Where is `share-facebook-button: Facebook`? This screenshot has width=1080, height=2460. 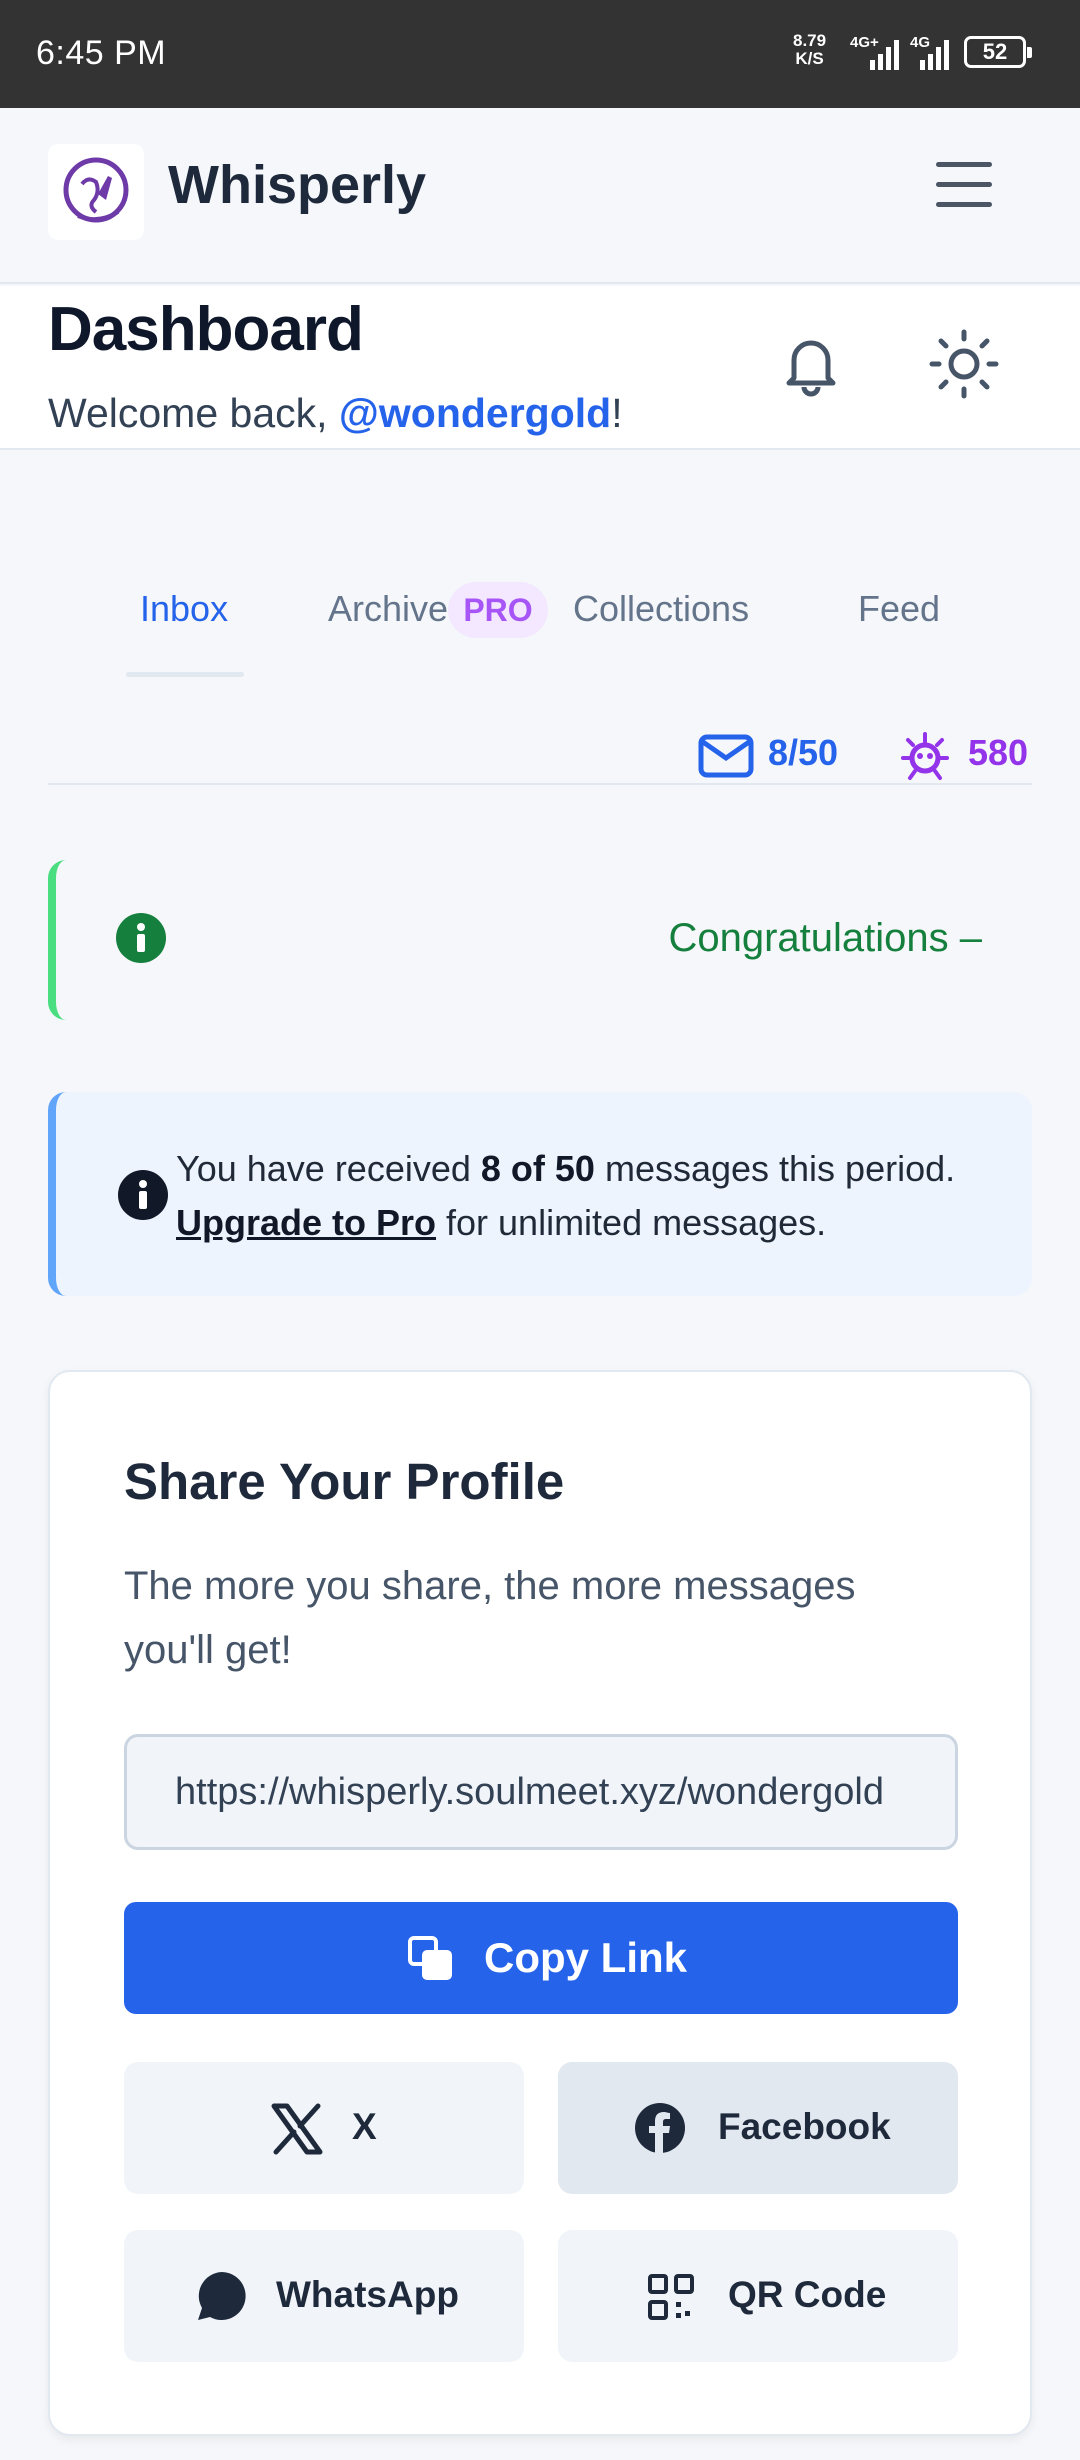 share-facebook-button: Facebook is located at coordinates (758, 2128).